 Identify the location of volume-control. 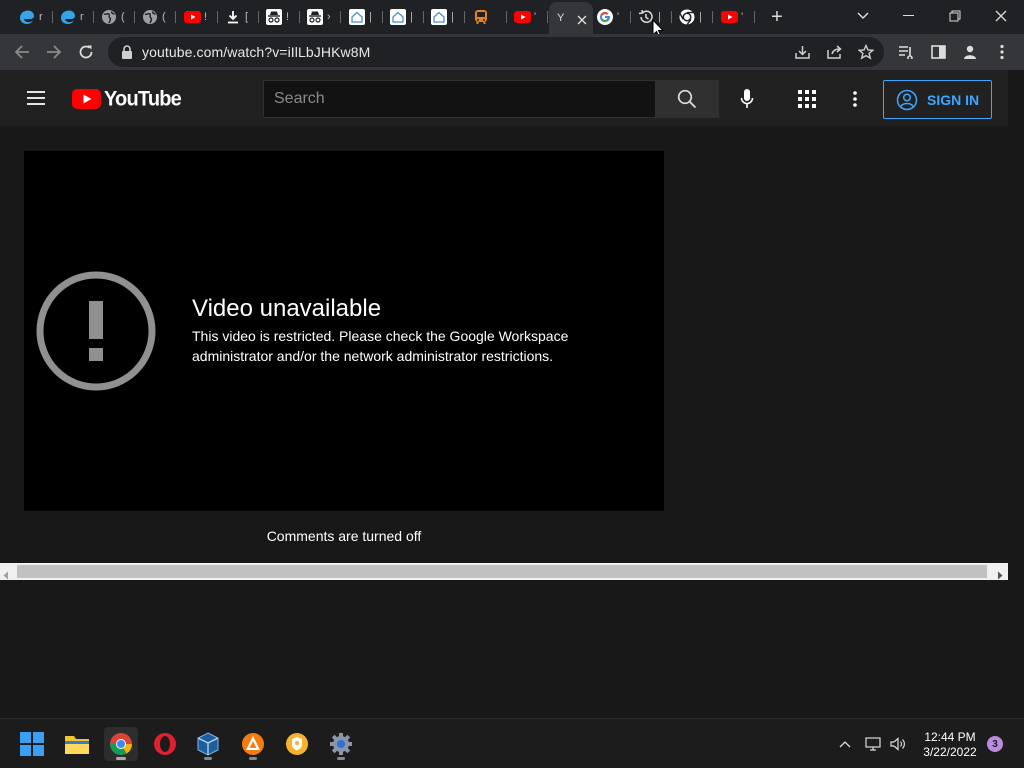
(898, 744).